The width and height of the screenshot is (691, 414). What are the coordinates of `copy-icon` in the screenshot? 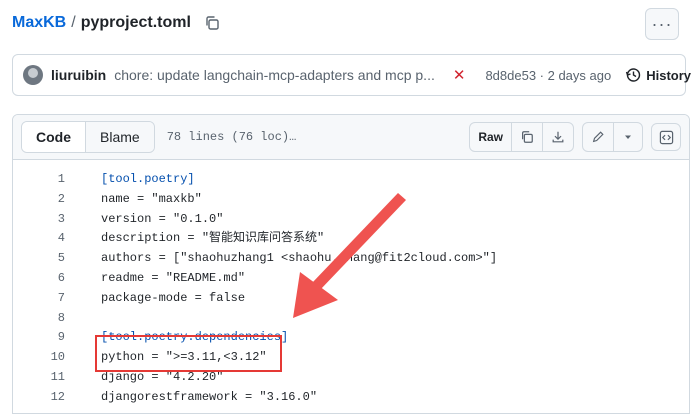 It's located at (527, 137).